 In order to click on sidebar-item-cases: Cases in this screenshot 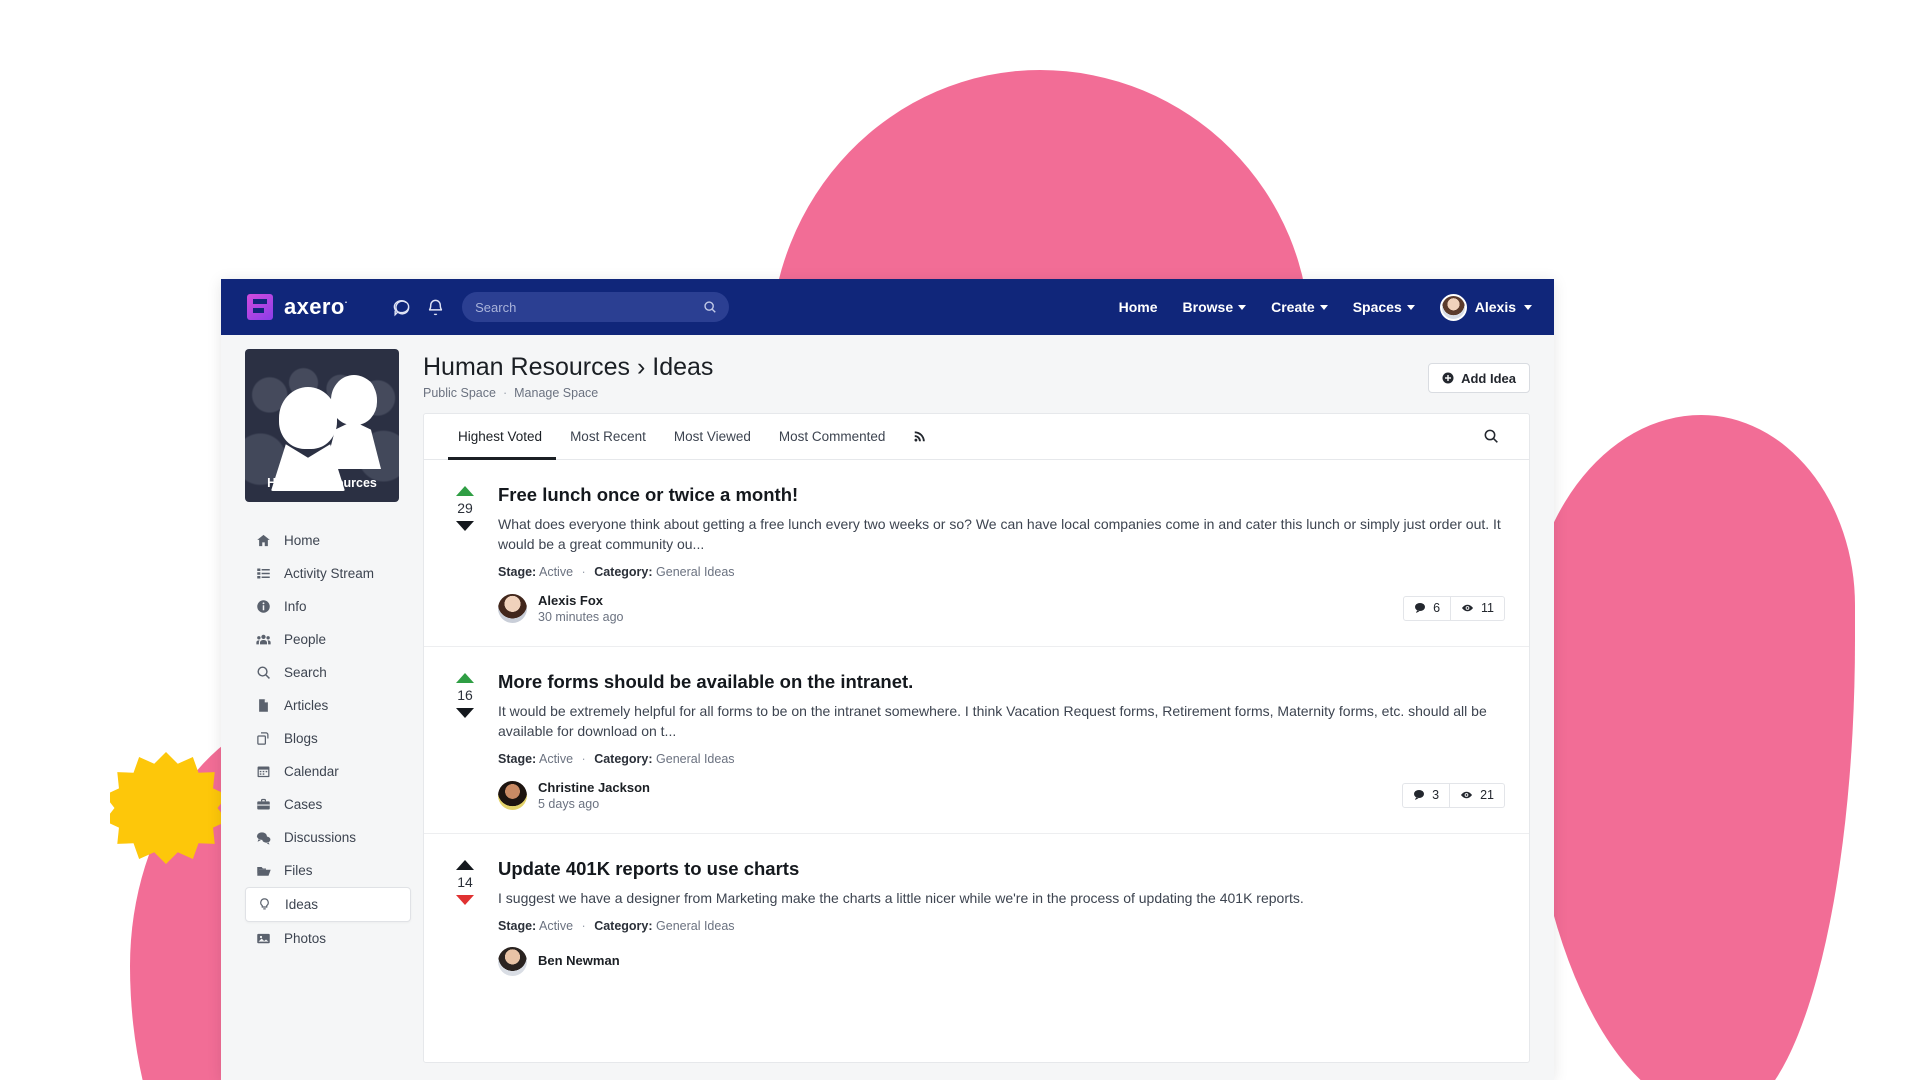, I will do `click(328, 804)`.